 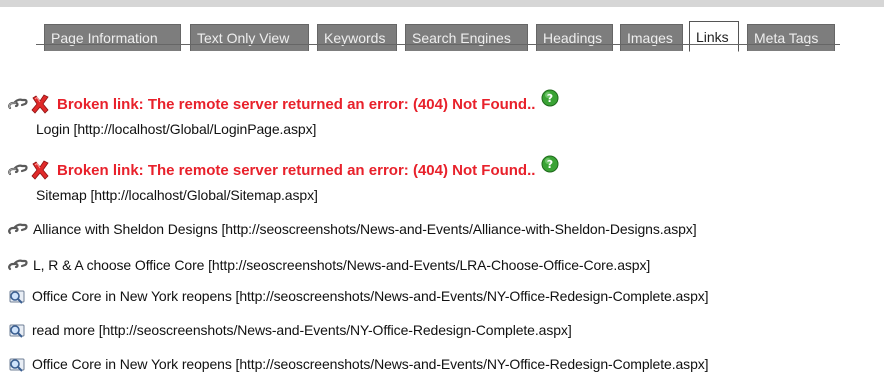 I want to click on tab-headings: Headings, so click(x=574, y=37).